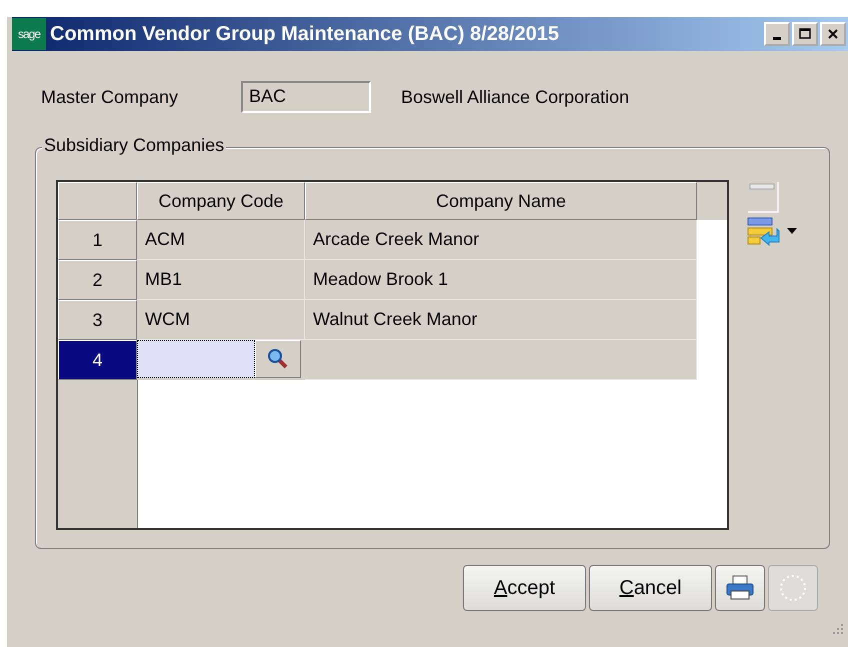 The width and height of the screenshot is (848, 647). What do you see at coordinates (501, 280) in the screenshot?
I see `table-cell: Meadow Brook 1` at bounding box center [501, 280].